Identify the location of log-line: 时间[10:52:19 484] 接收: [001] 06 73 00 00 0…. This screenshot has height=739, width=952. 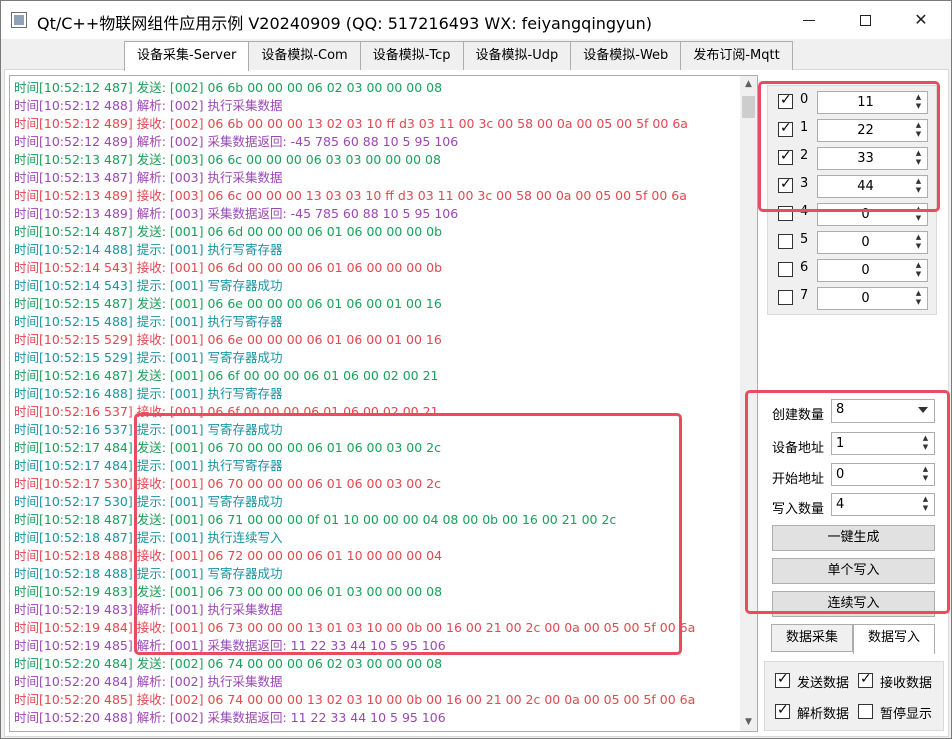
(355, 627).